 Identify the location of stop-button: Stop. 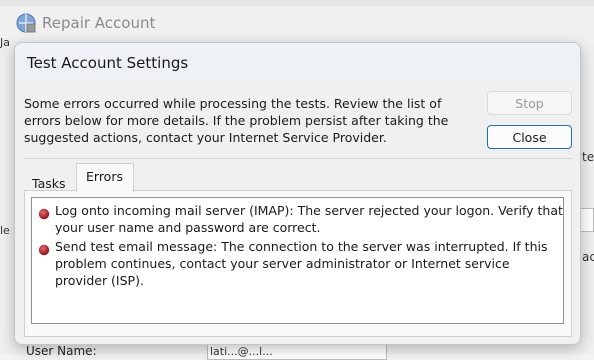
(529, 103).